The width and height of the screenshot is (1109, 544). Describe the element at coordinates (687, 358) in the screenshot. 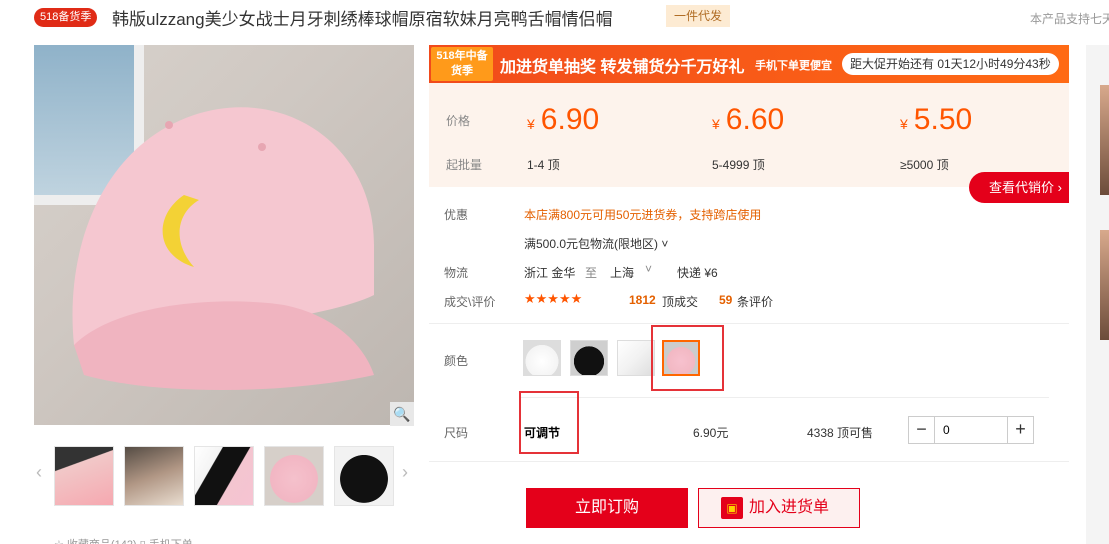

I see `highlight-box-color` at that location.